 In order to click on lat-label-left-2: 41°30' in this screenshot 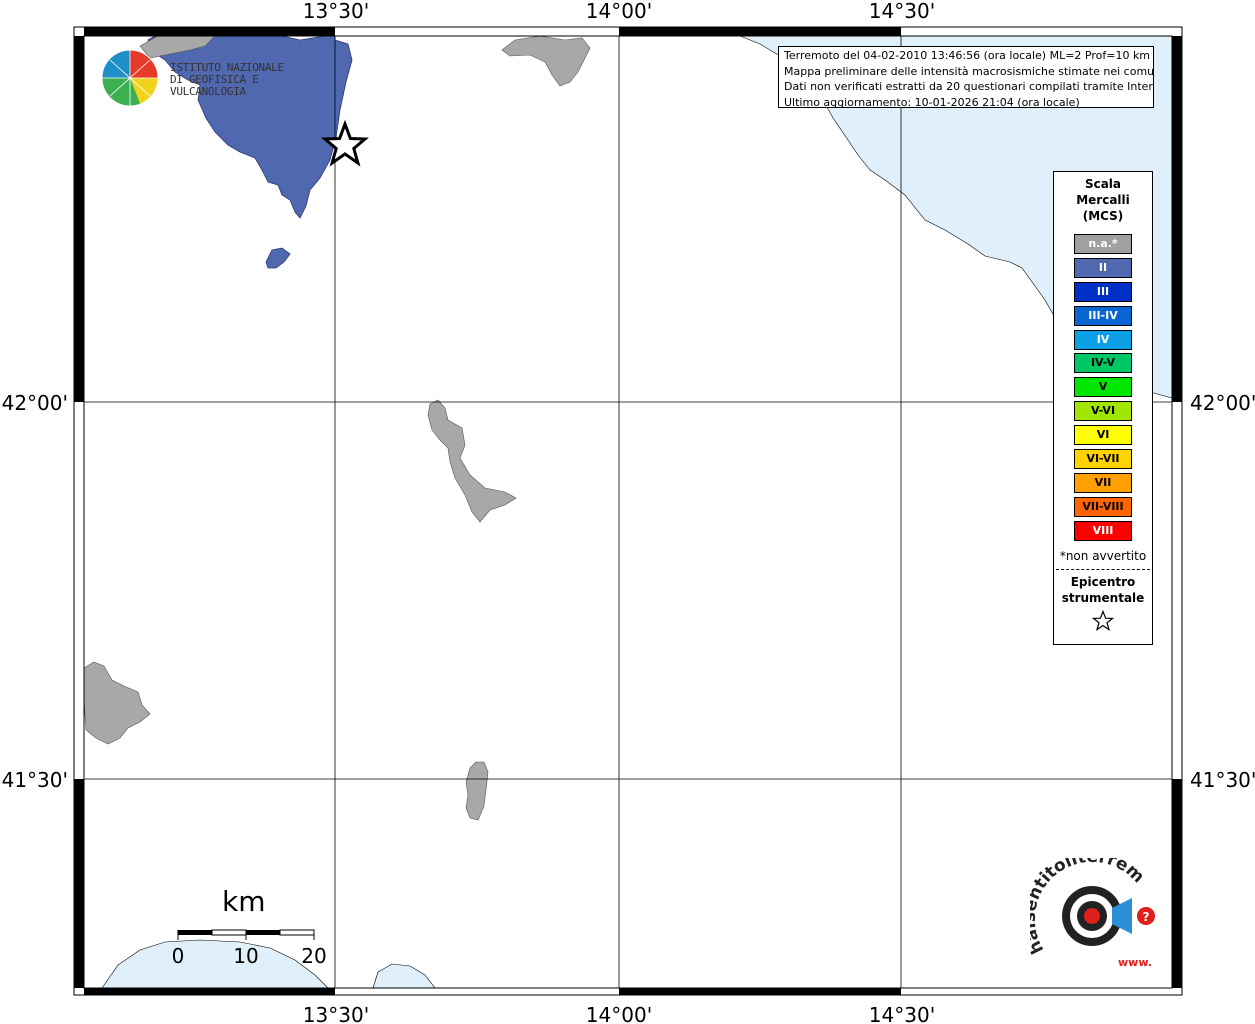, I will do `click(35, 780)`.